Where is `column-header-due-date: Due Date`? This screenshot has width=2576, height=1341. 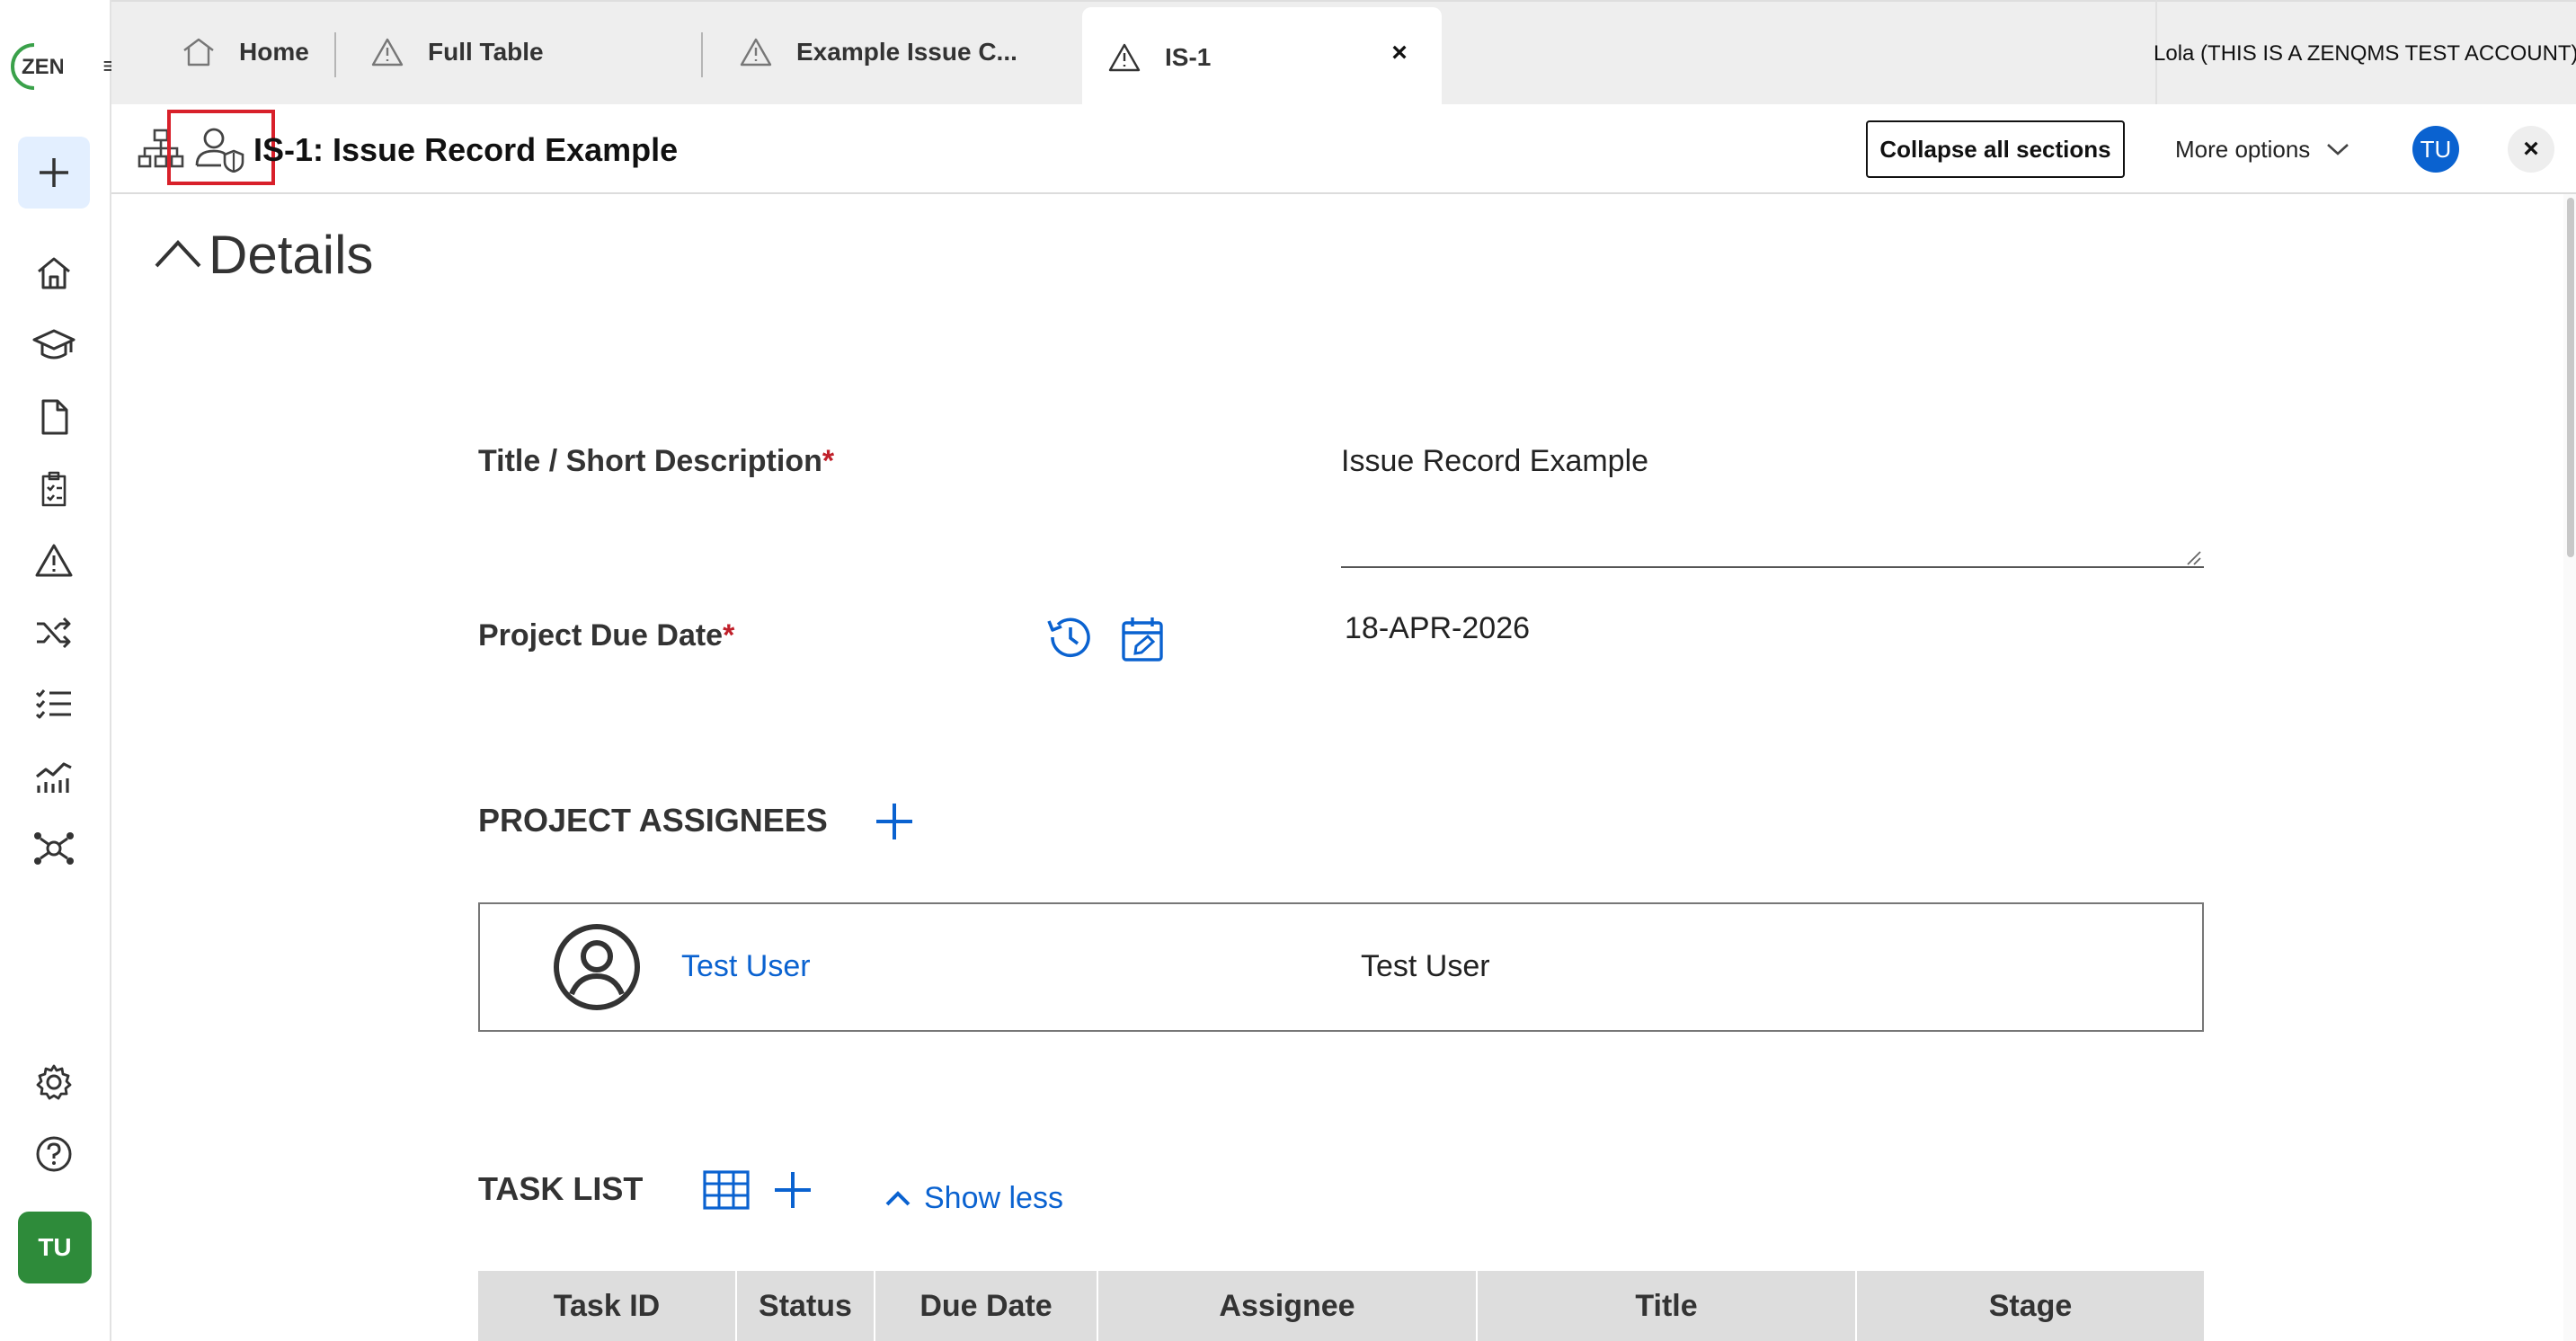
column-header-due-date: Due Date is located at coordinates (987, 1306).